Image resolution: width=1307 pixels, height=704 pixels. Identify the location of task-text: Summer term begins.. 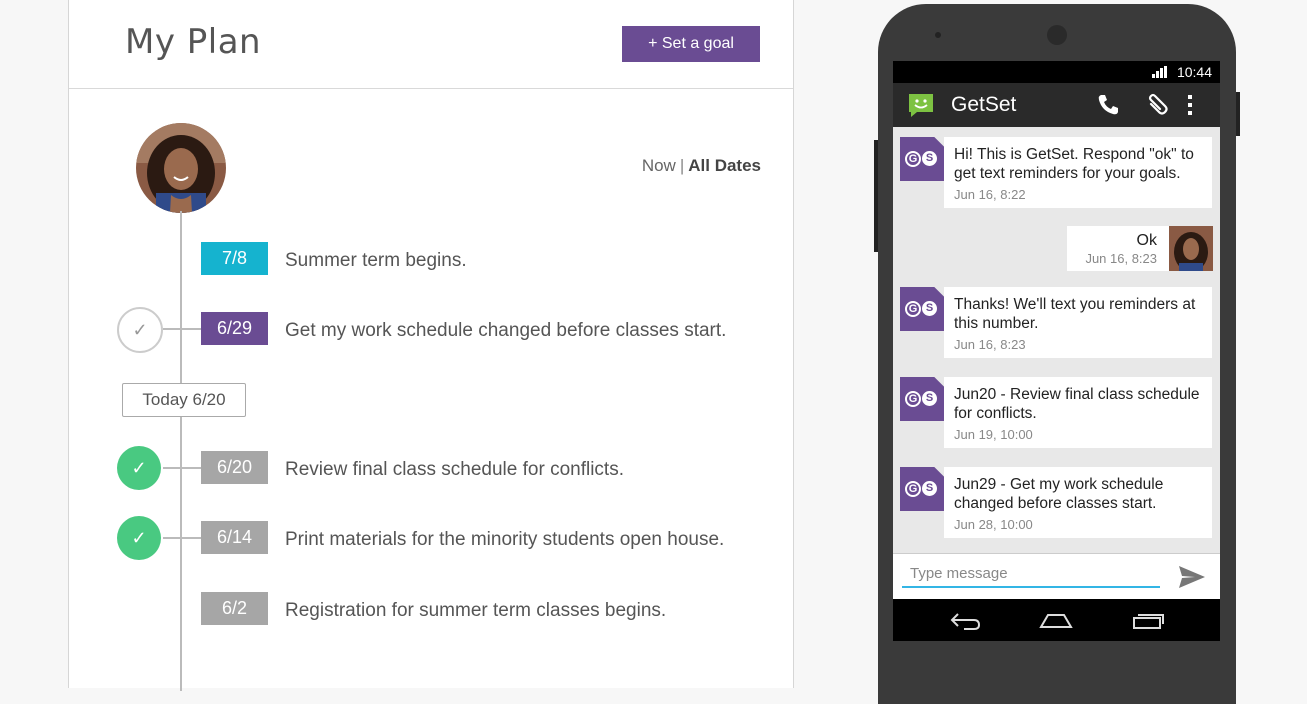
(376, 260).